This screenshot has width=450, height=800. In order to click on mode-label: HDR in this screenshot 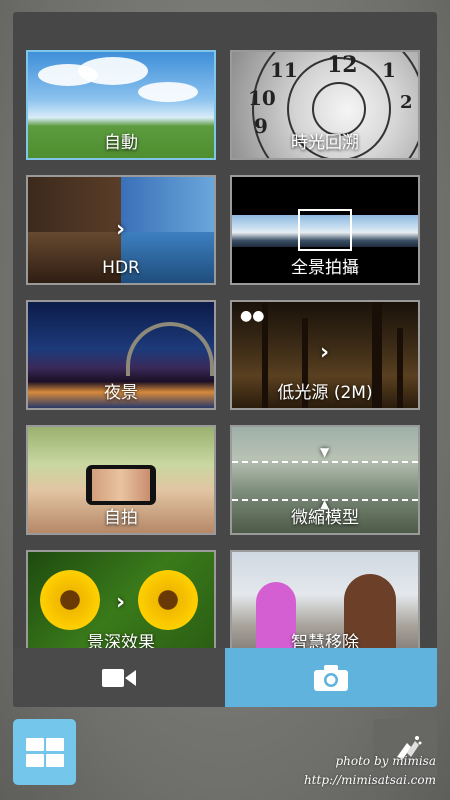, I will do `click(121, 268)`.